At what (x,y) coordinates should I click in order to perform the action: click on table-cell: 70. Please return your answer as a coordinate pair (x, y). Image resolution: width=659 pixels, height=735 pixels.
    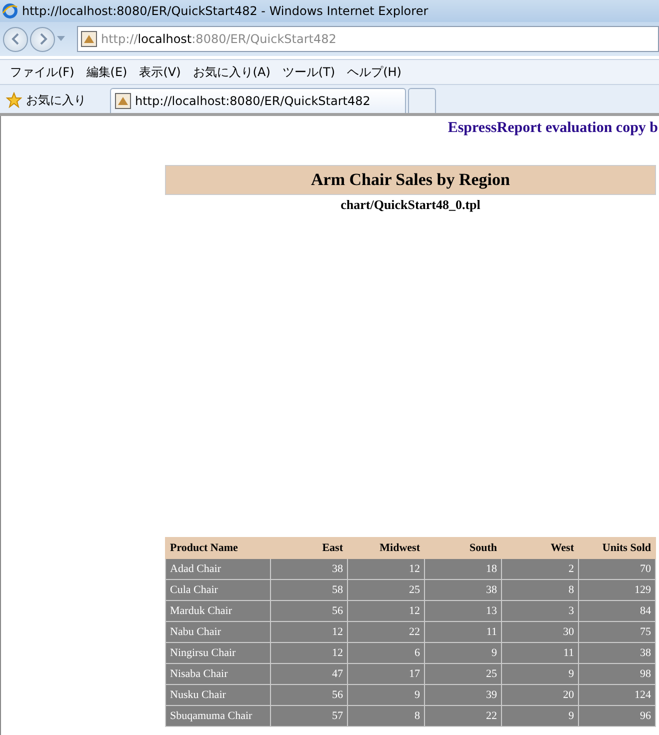
    Looking at the image, I should click on (617, 569).